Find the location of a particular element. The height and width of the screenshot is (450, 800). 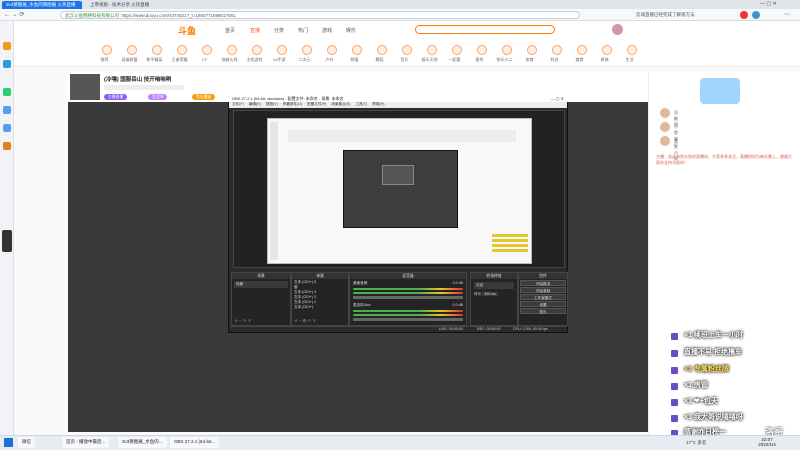

user-avatar is located at coordinates (617, 29).